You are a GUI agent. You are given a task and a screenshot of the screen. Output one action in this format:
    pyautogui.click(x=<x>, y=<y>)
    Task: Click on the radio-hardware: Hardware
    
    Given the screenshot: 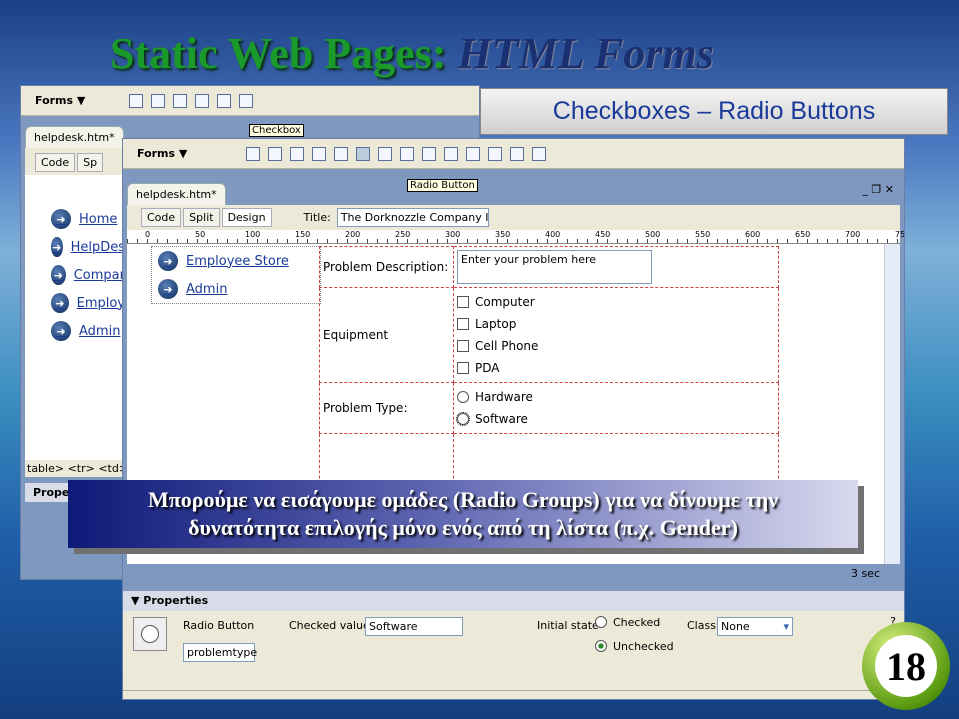 What is the action you would take?
    pyautogui.click(x=616, y=397)
    